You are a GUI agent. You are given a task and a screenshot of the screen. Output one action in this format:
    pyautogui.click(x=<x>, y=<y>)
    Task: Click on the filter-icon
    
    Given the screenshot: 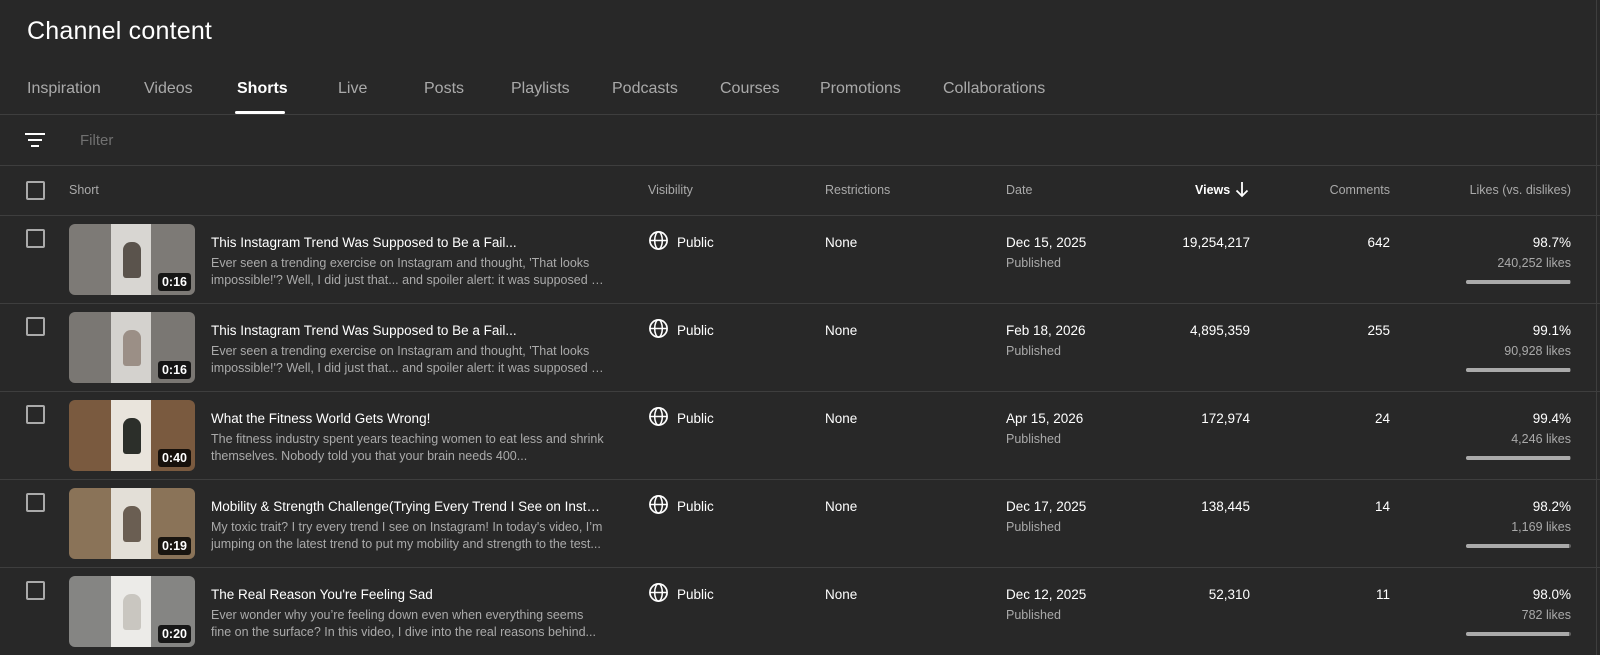 What is the action you would take?
    pyautogui.click(x=35, y=140)
    